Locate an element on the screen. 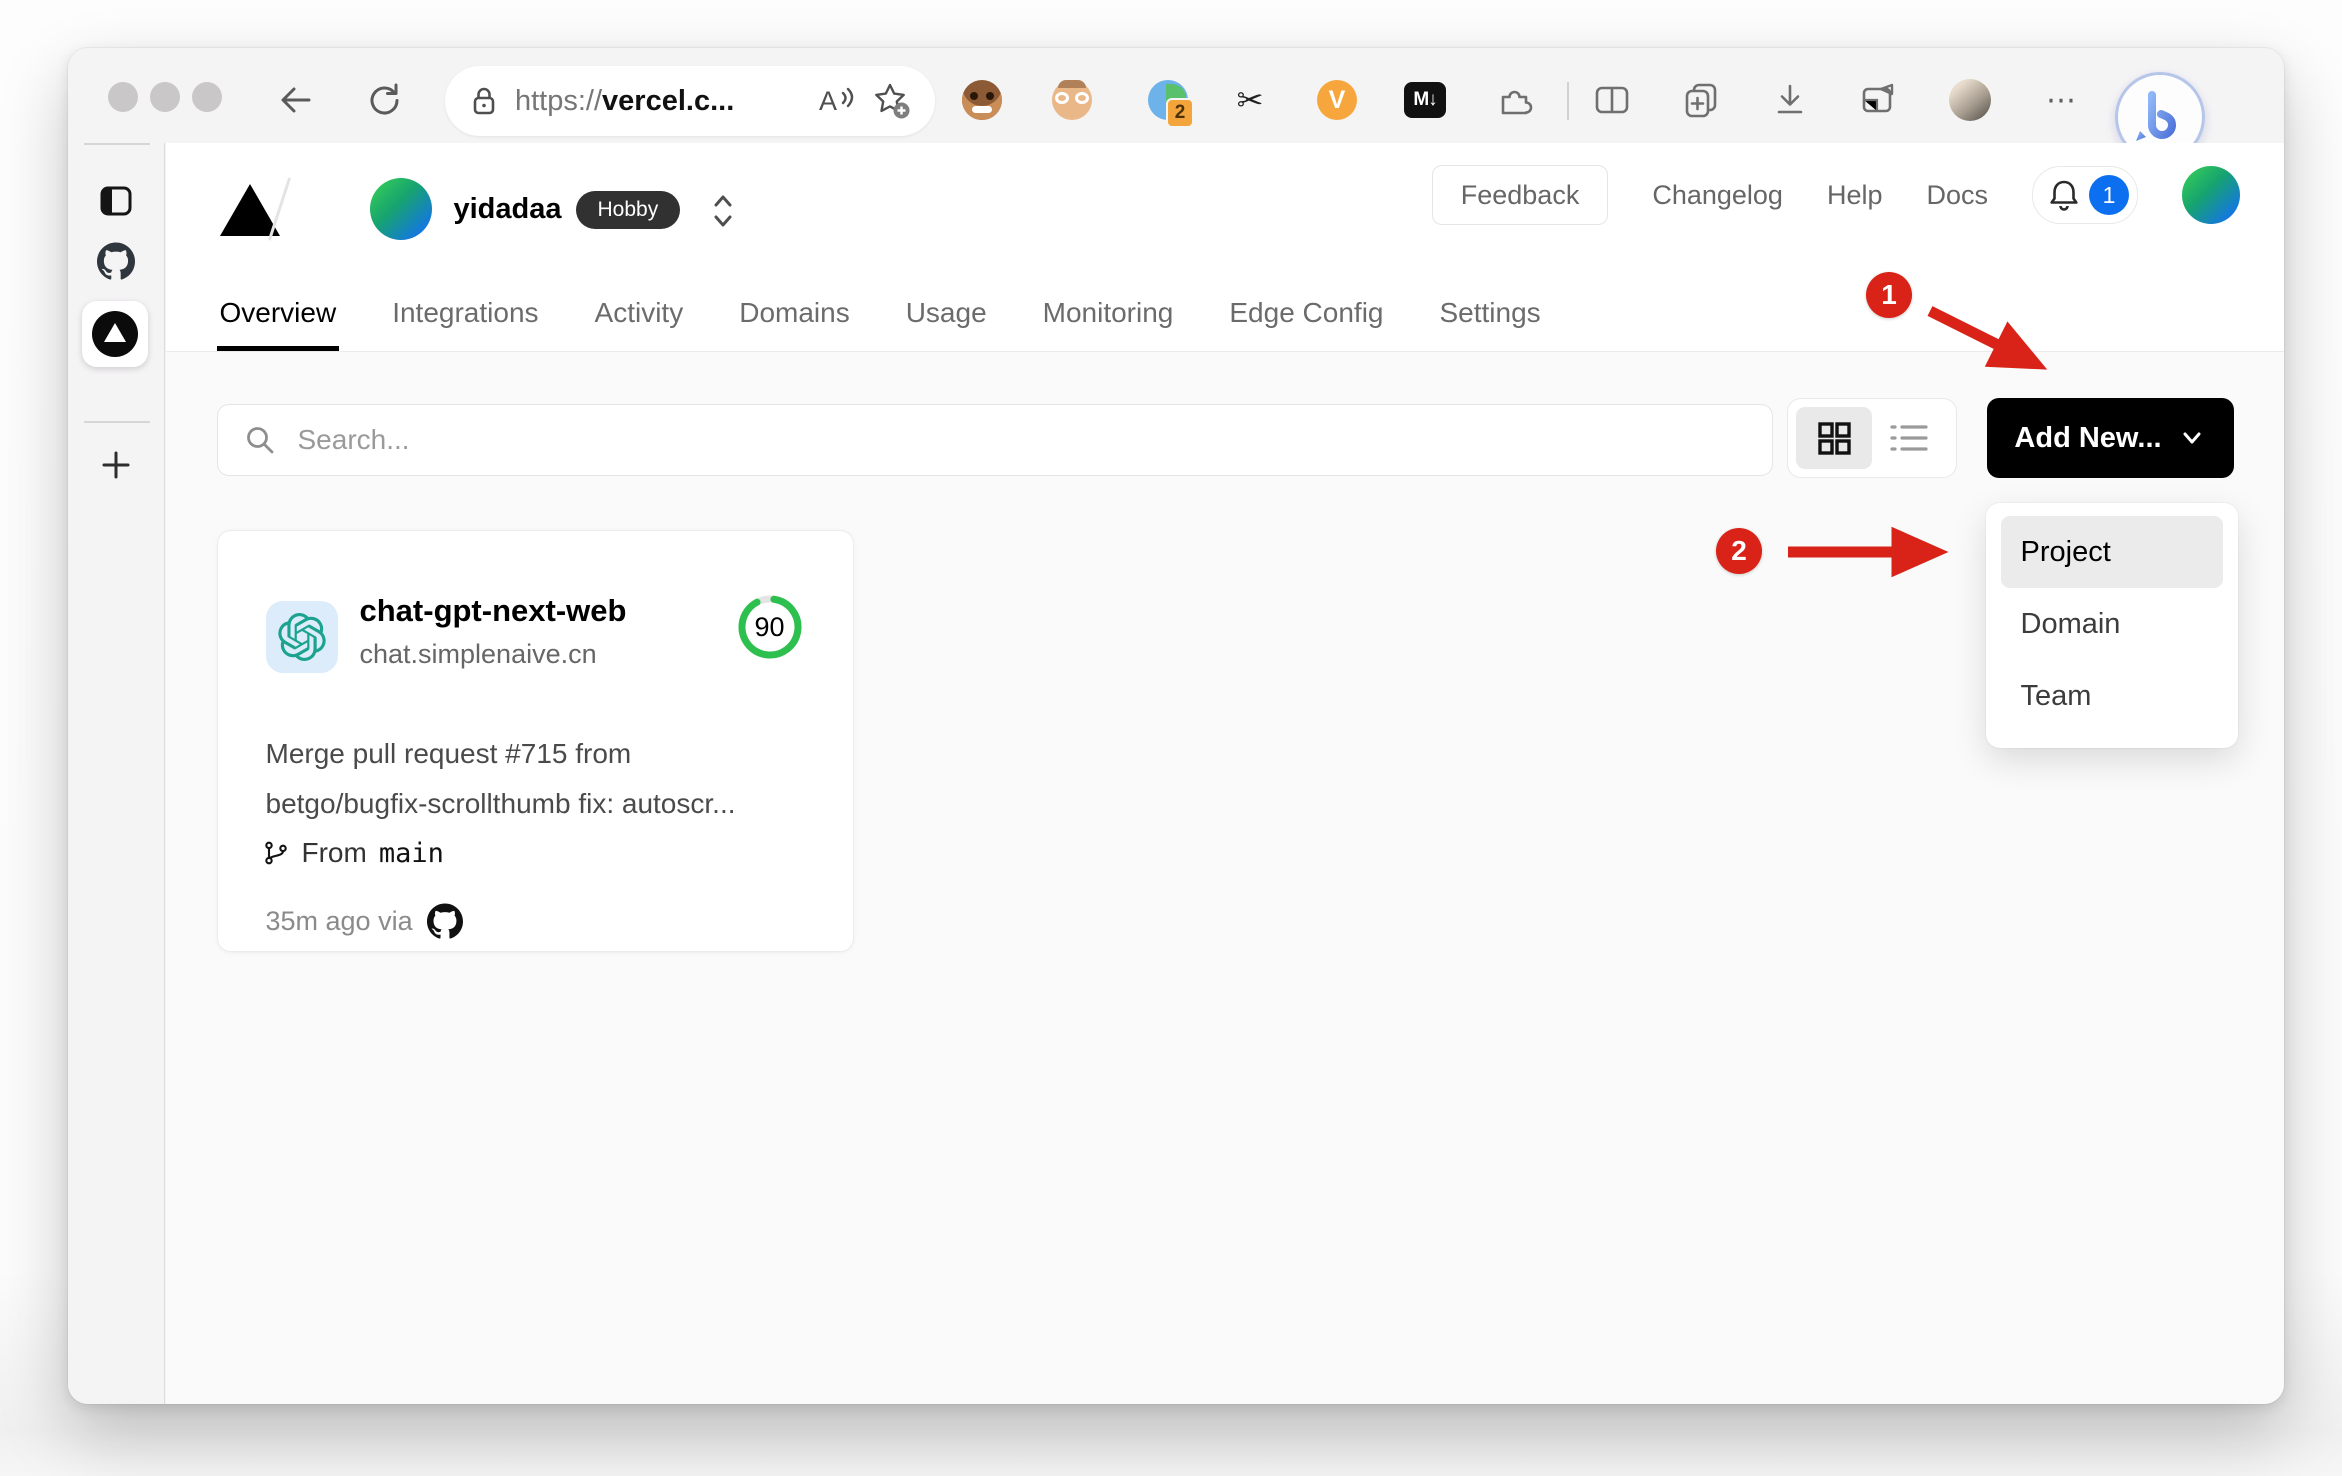  more-menu-icon: ⋯ is located at coordinates (2062, 100).